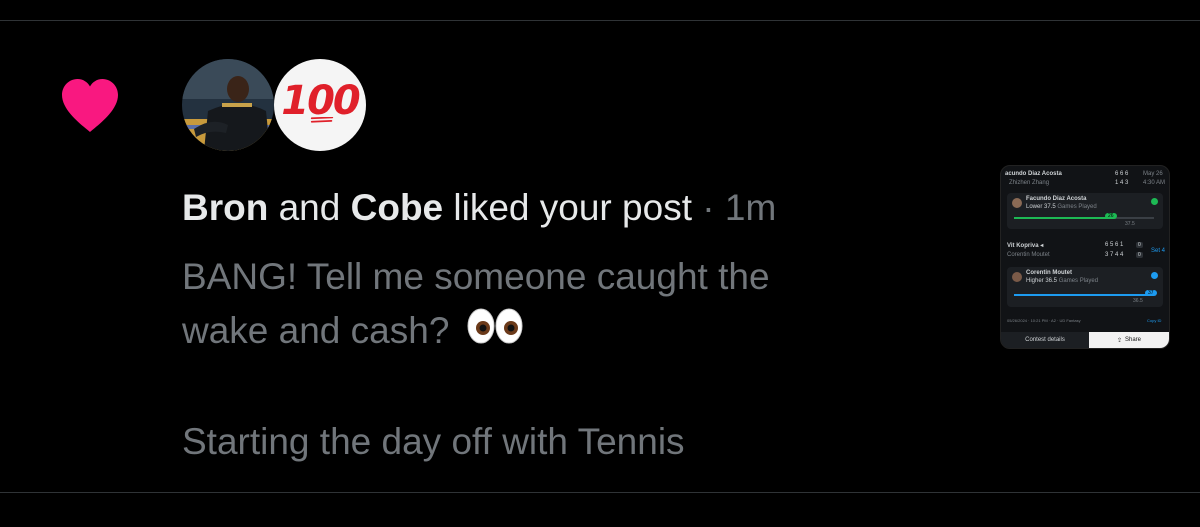 This screenshot has width=1200, height=527. I want to click on thumb-match2-set: Set 4, so click(1158, 251).